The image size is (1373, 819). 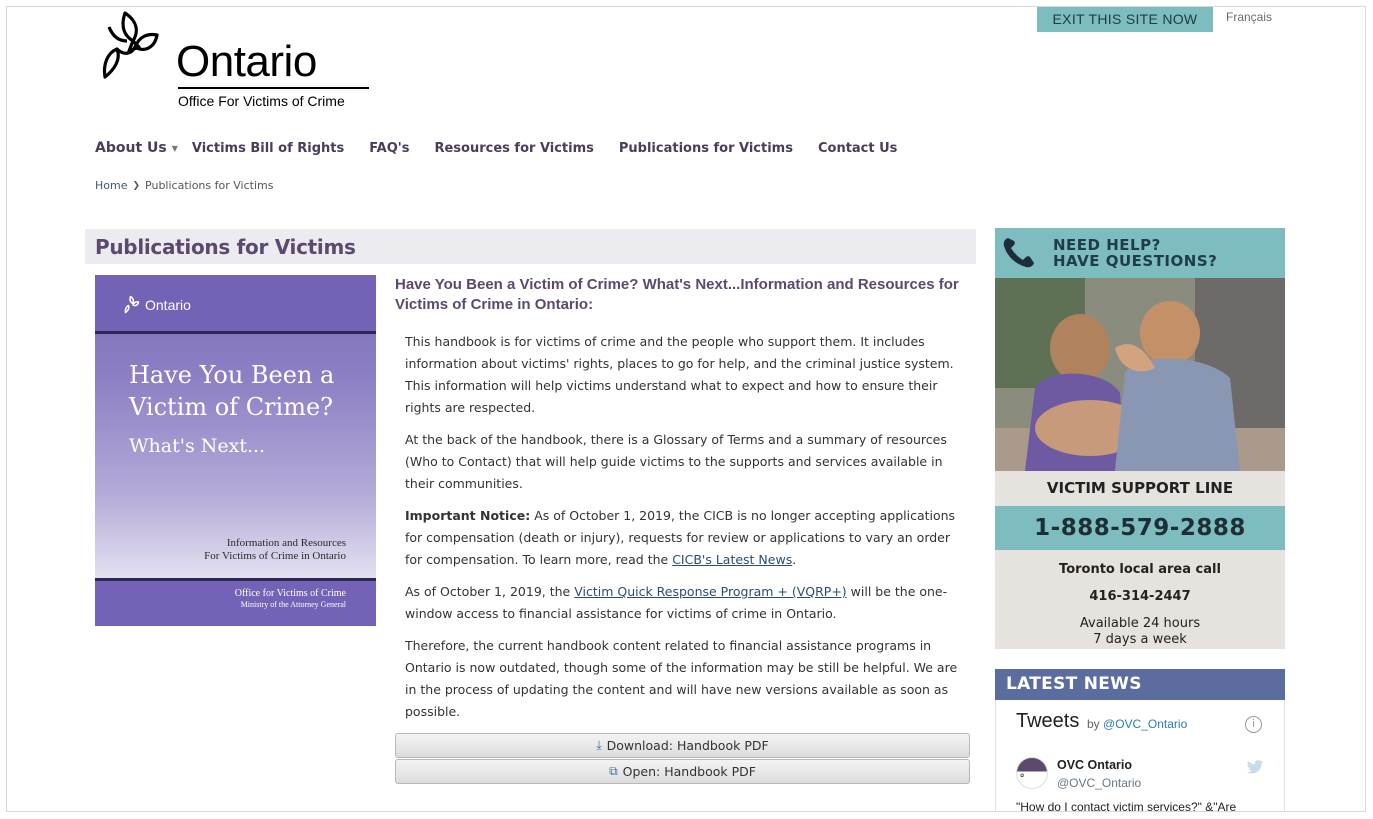 I want to click on page-title: Publications for Victims, so click(x=225, y=247).